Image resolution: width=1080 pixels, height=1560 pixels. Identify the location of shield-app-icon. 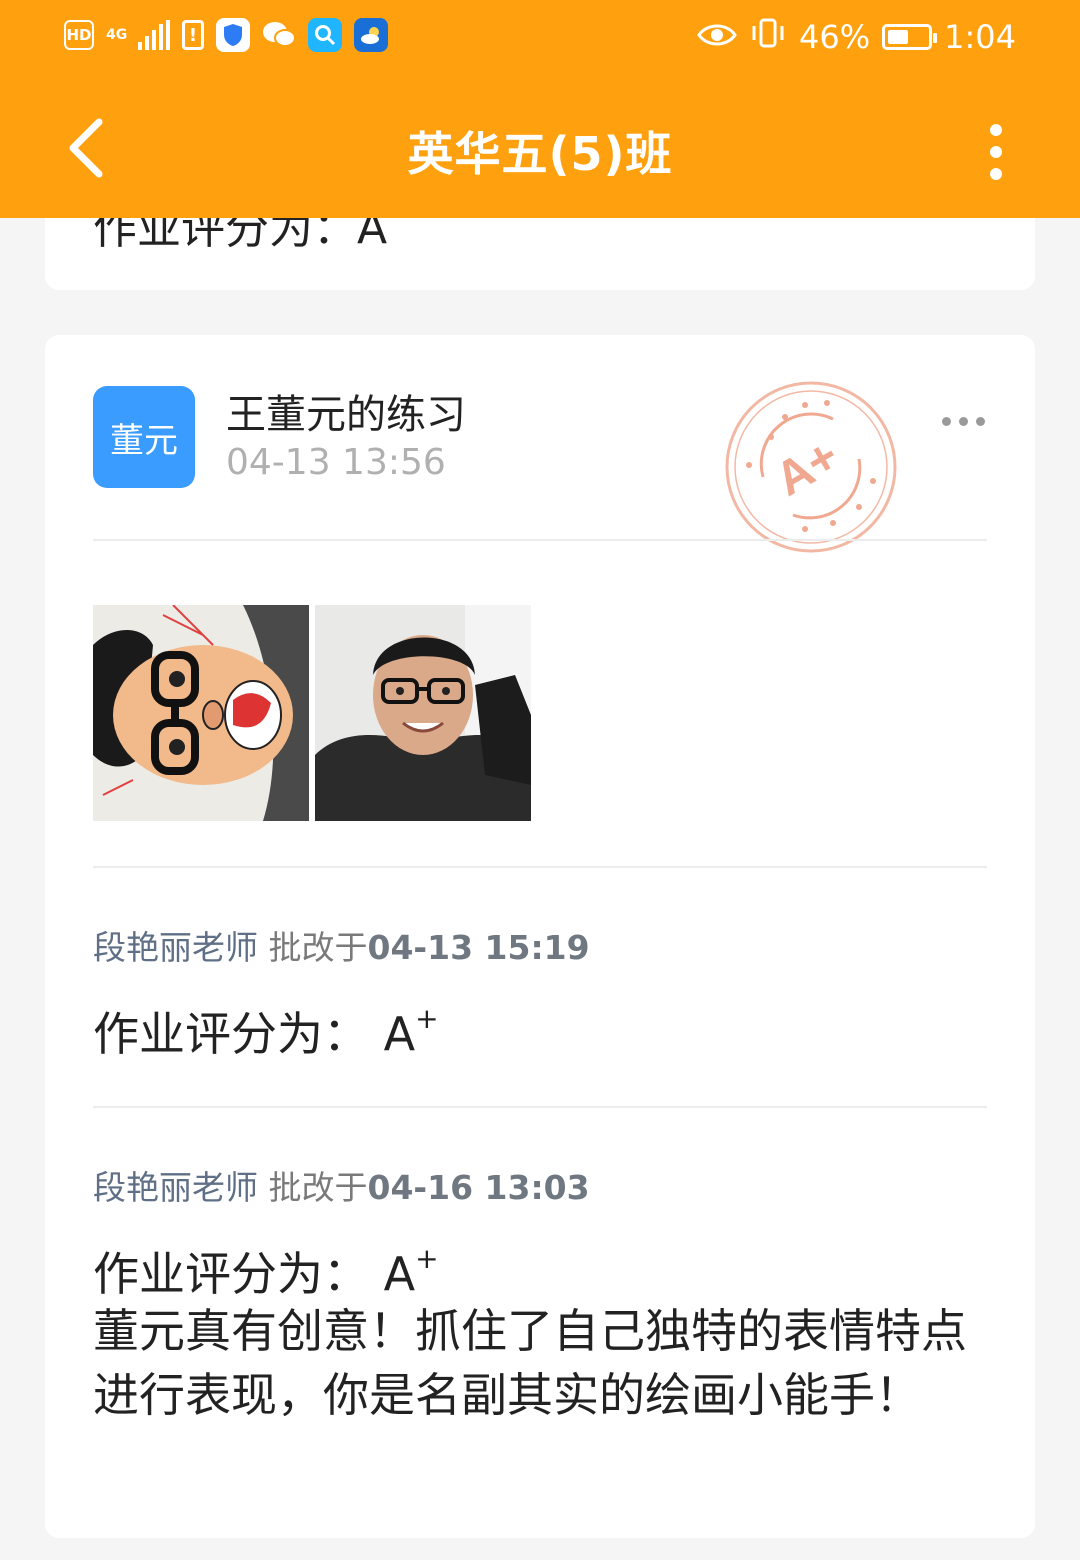
(233, 35).